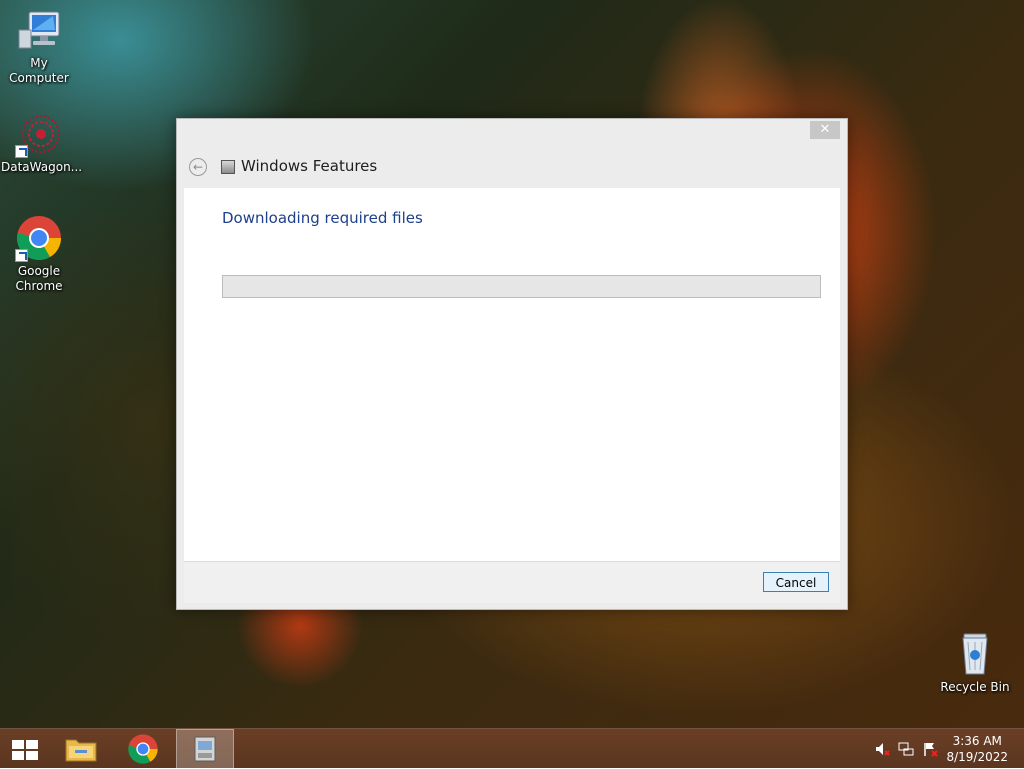  I want to click on desktop-icon-label: My Computer, so click(39, 70).